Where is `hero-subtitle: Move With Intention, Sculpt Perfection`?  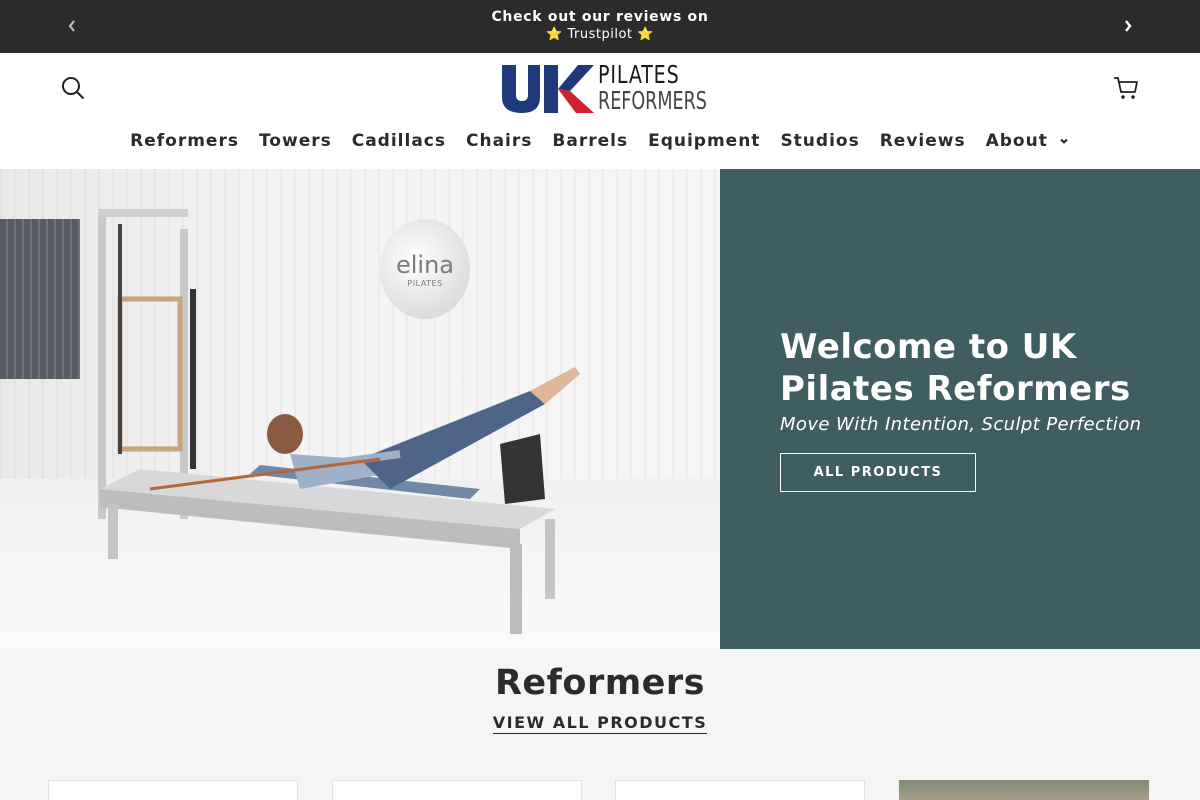 hero-subtitle: Move With Intention, Sculpt Perfection is located at coordinates (961, 424).